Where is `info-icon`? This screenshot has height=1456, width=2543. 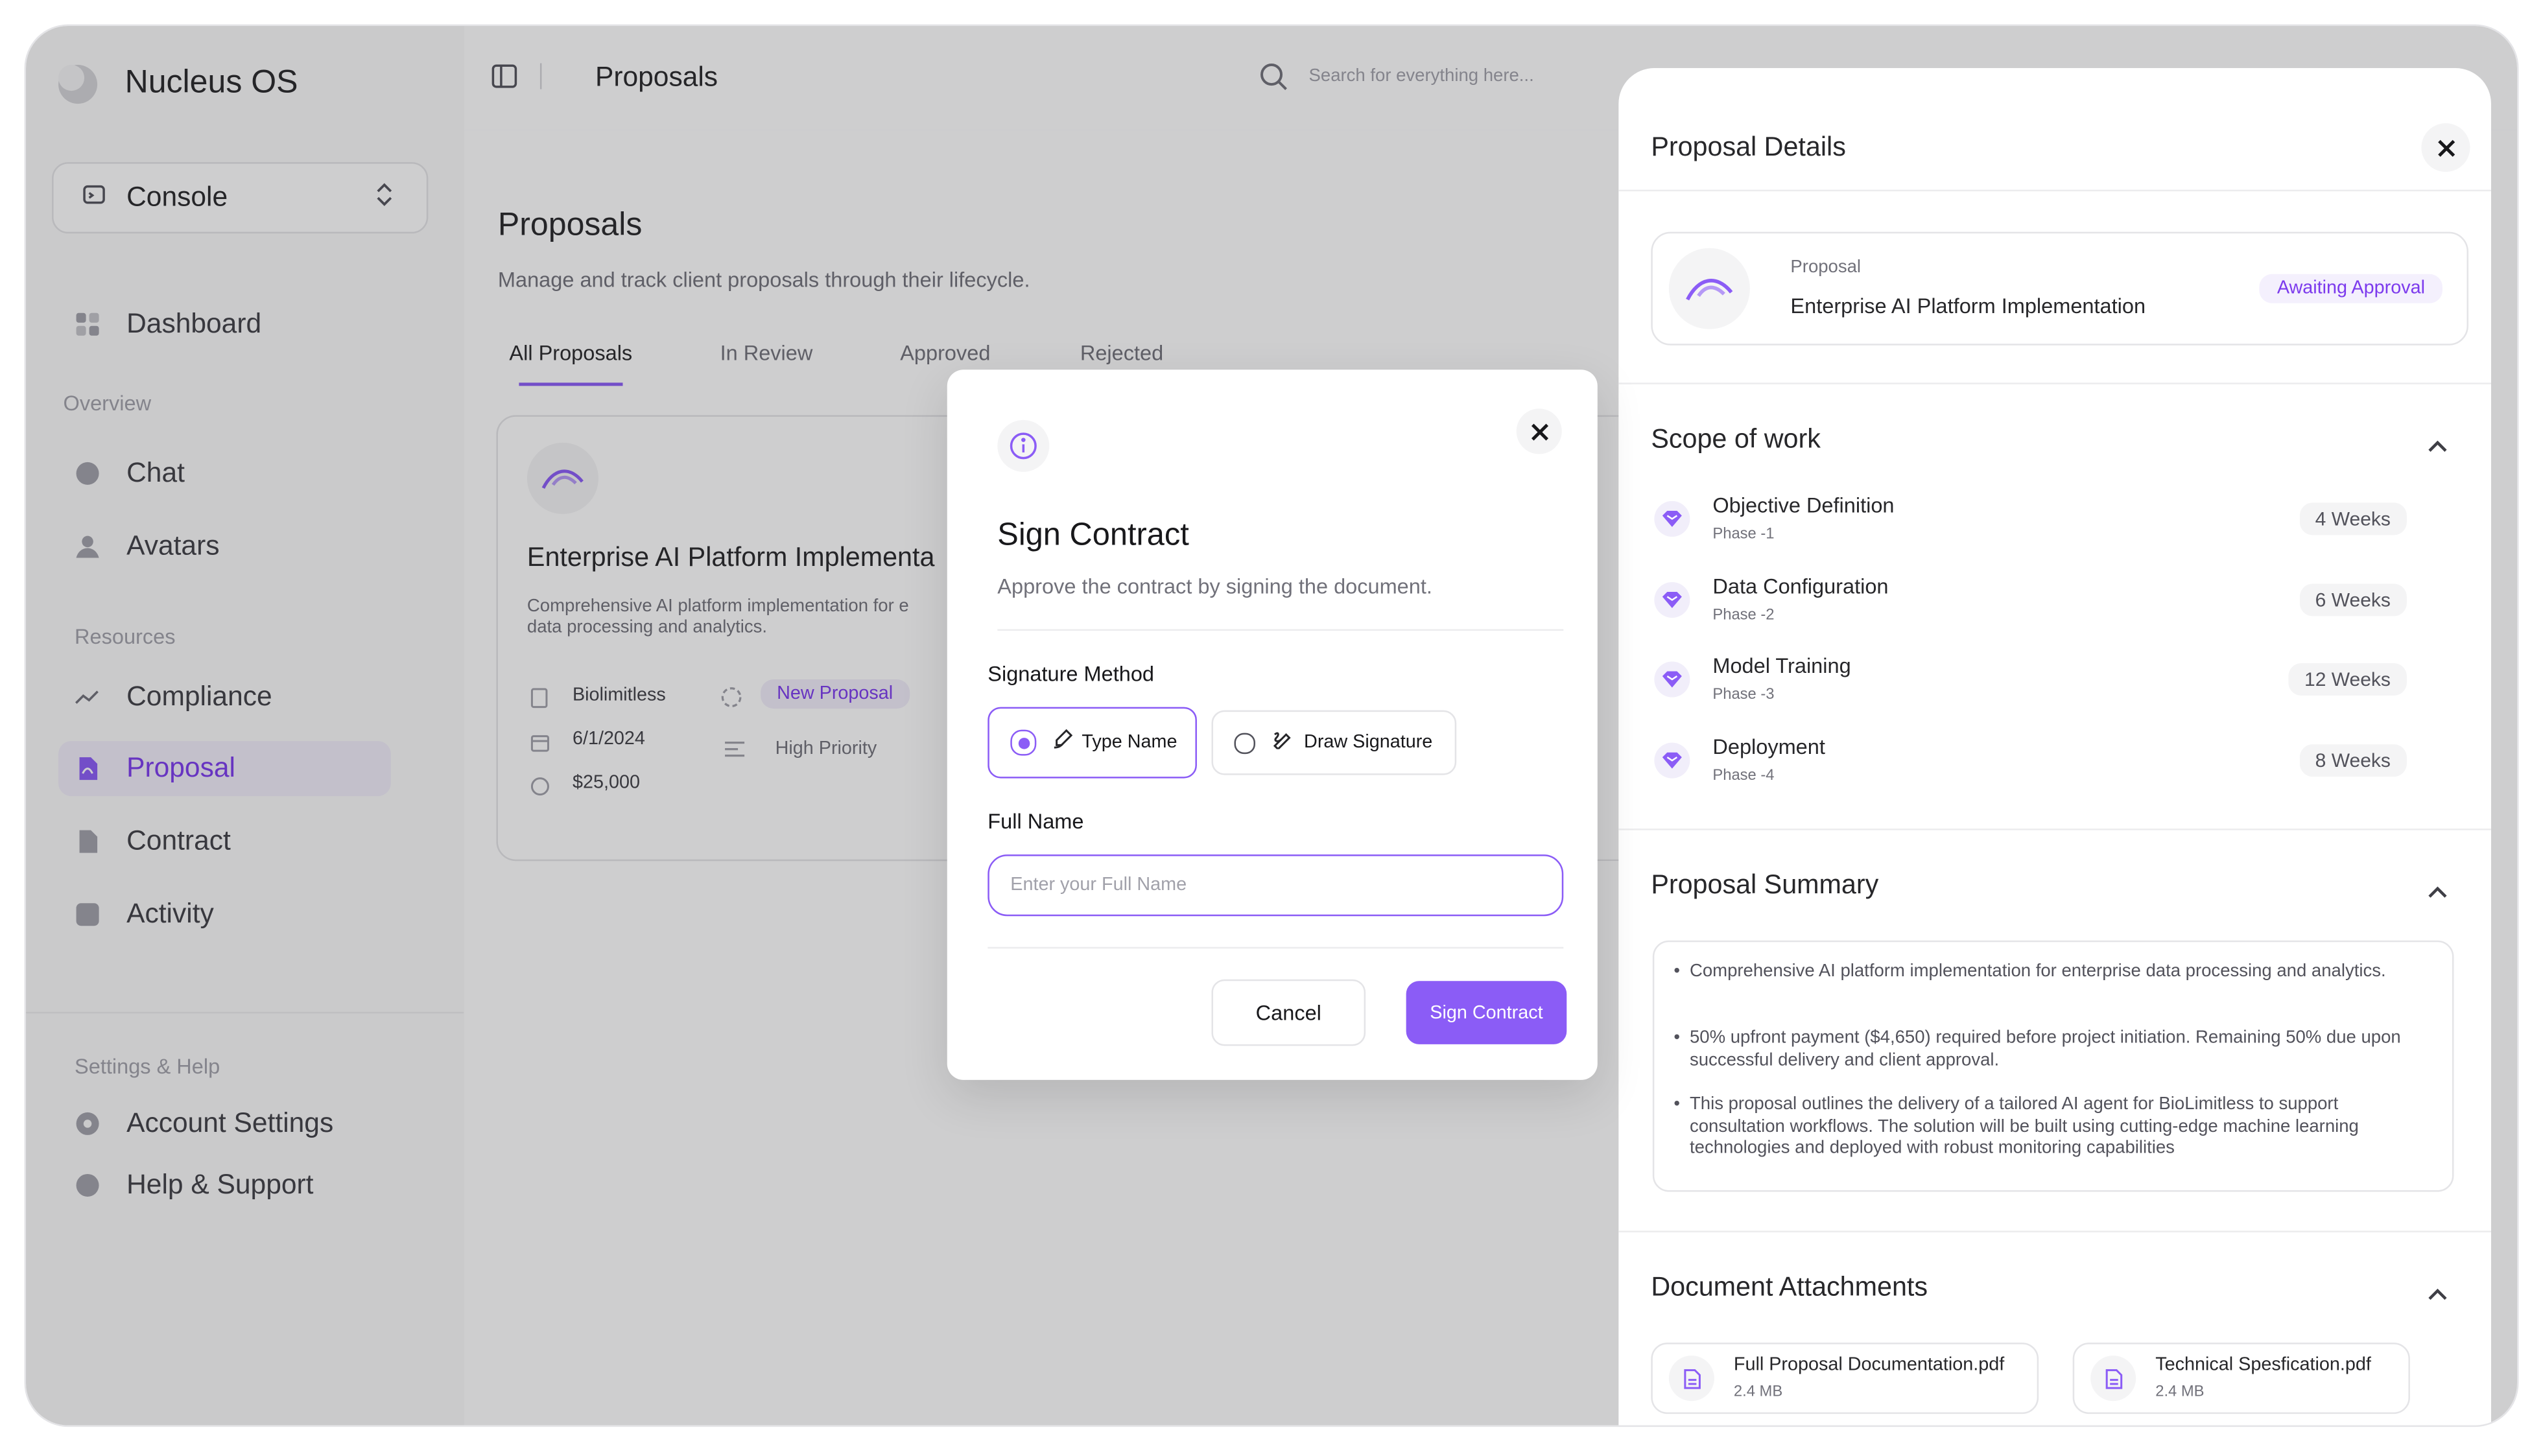
info-icon is located at coordinates (1023, 445).